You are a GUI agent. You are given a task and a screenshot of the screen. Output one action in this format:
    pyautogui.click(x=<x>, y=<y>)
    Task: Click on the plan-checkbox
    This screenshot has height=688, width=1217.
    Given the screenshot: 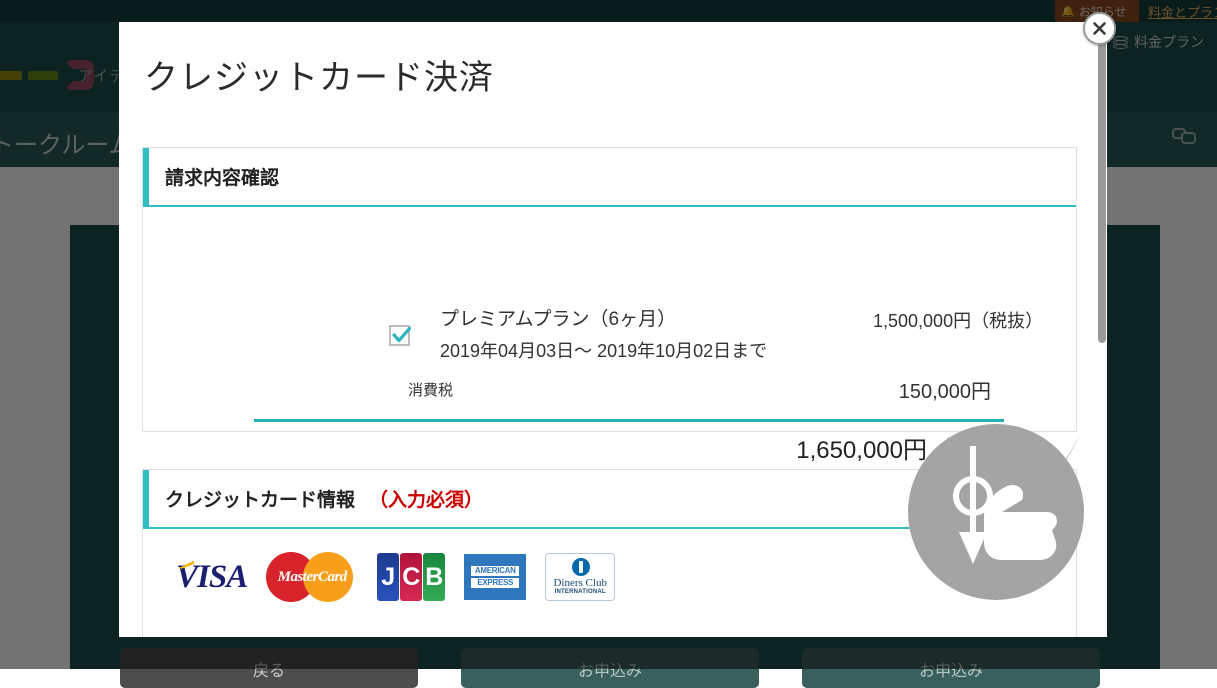 What is the action you would take?
    pyautogui.click(x=399, y=335)
    